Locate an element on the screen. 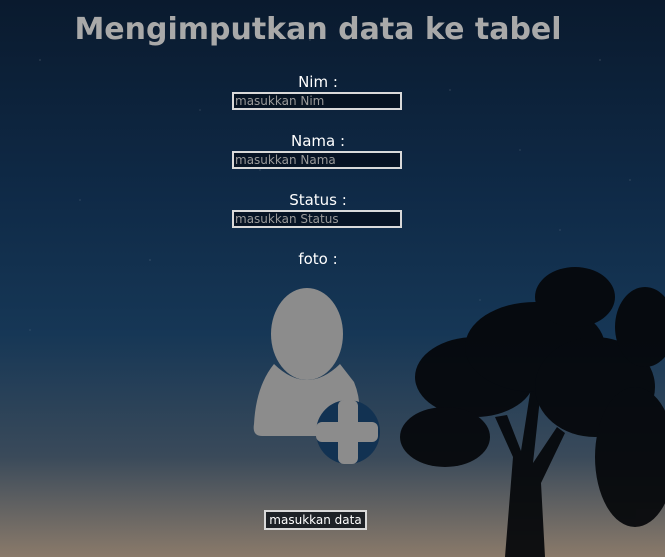  status-input is located at coordinates (317, 219).